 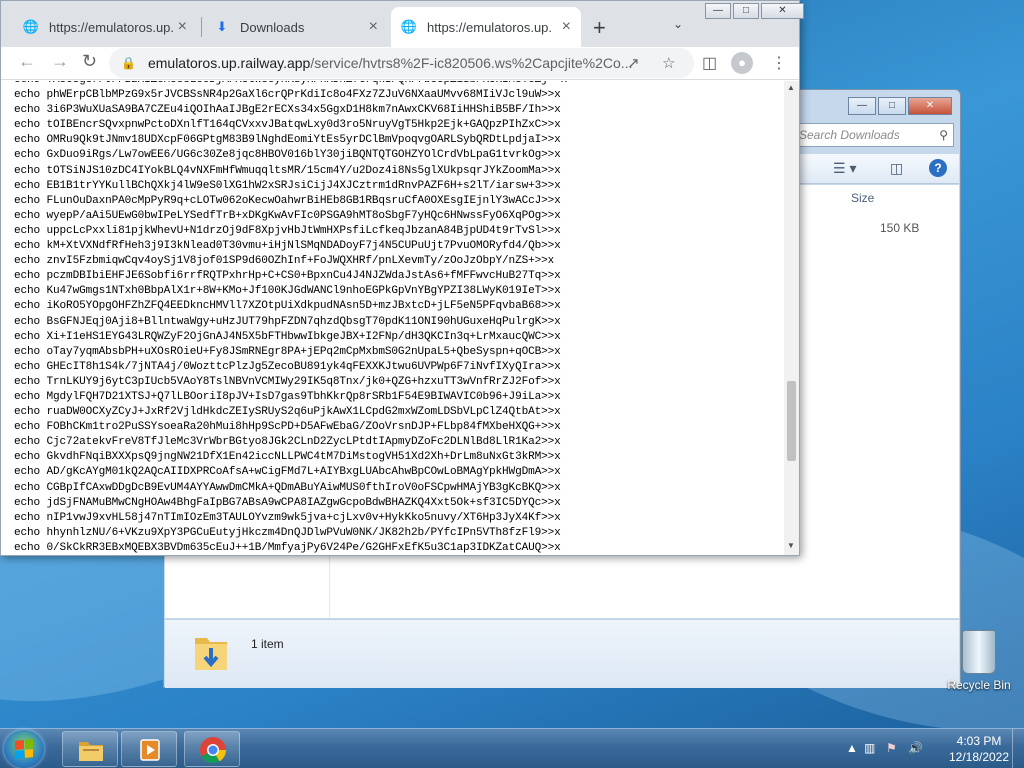 What do you see at coordinates (791, 318) in the screenshot?
I see `vertical-scrollbar: ▲ ▼` at bounding box center [791, 318].